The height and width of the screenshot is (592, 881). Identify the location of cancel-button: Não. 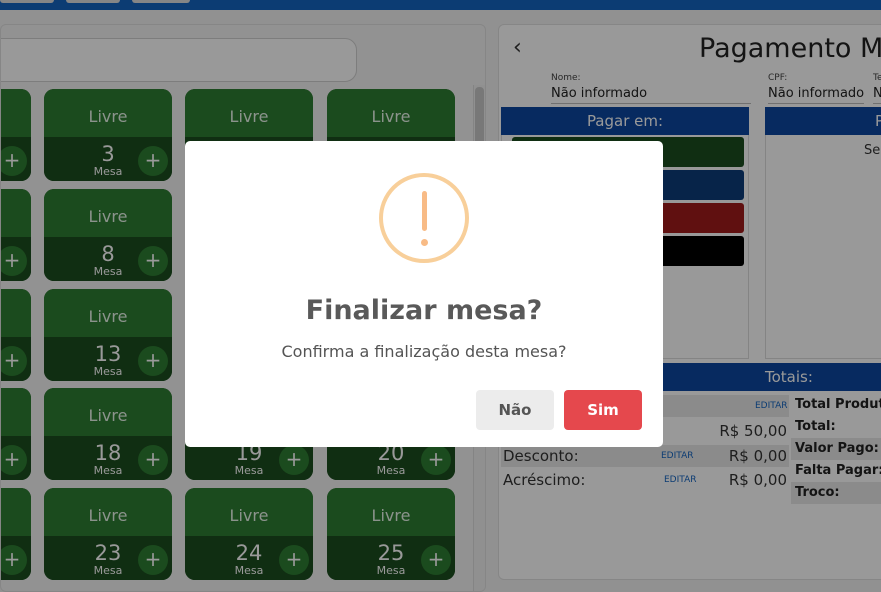
(515, 410).